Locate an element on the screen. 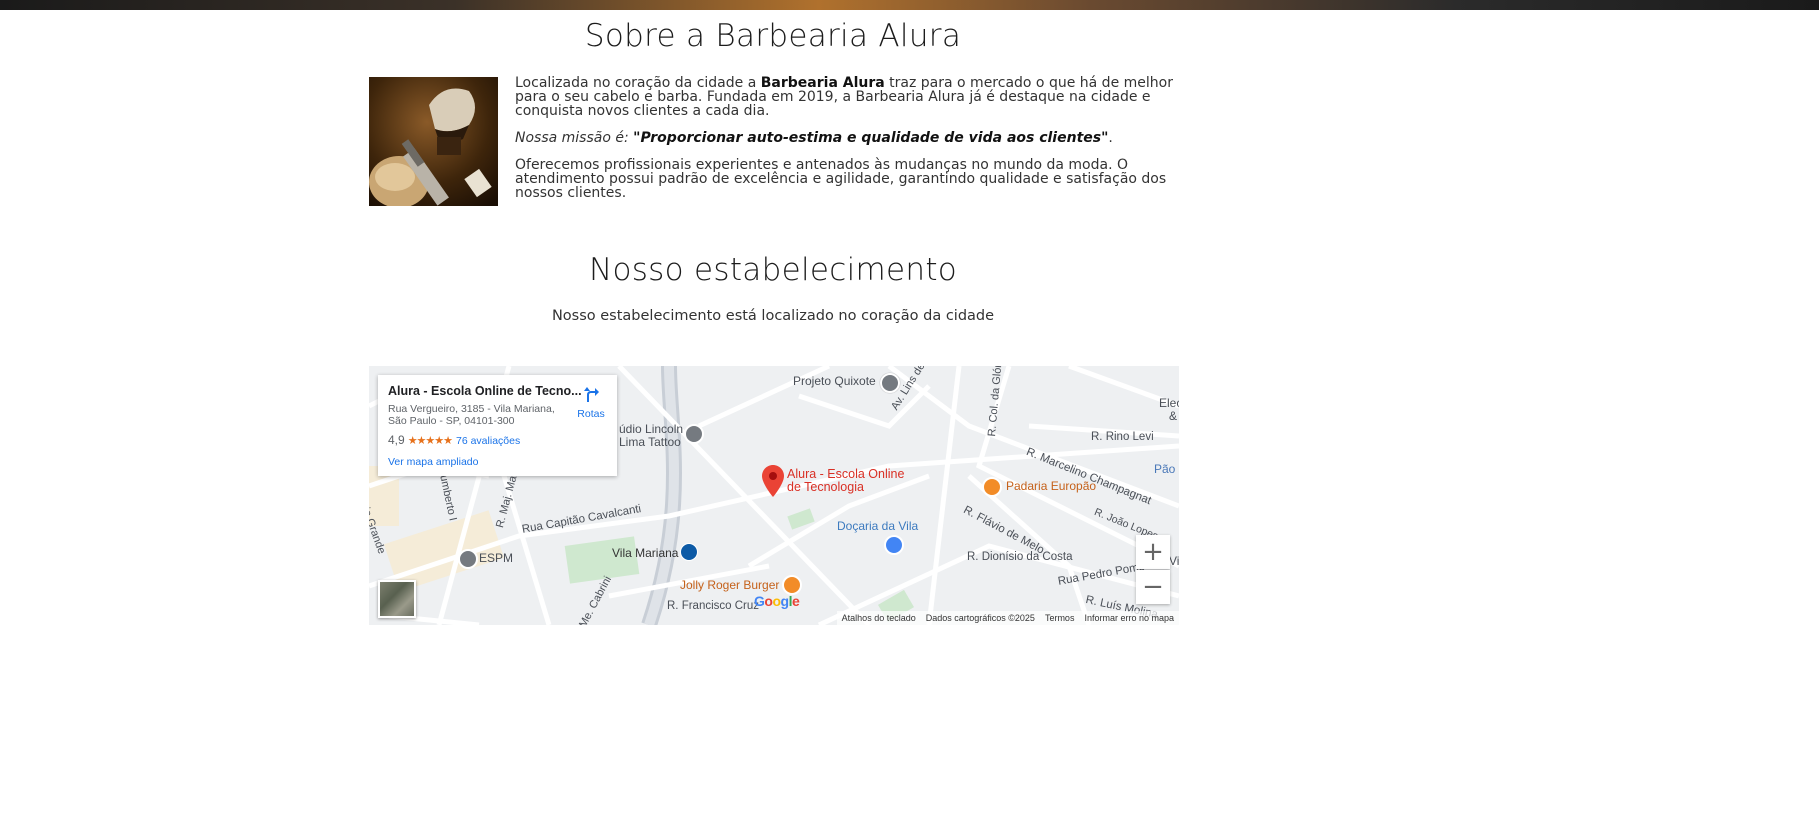 This screenshot has height=813, width=1819. map-label-studio-lincoln: údio Lincoln is located at coordinates (651, 429).